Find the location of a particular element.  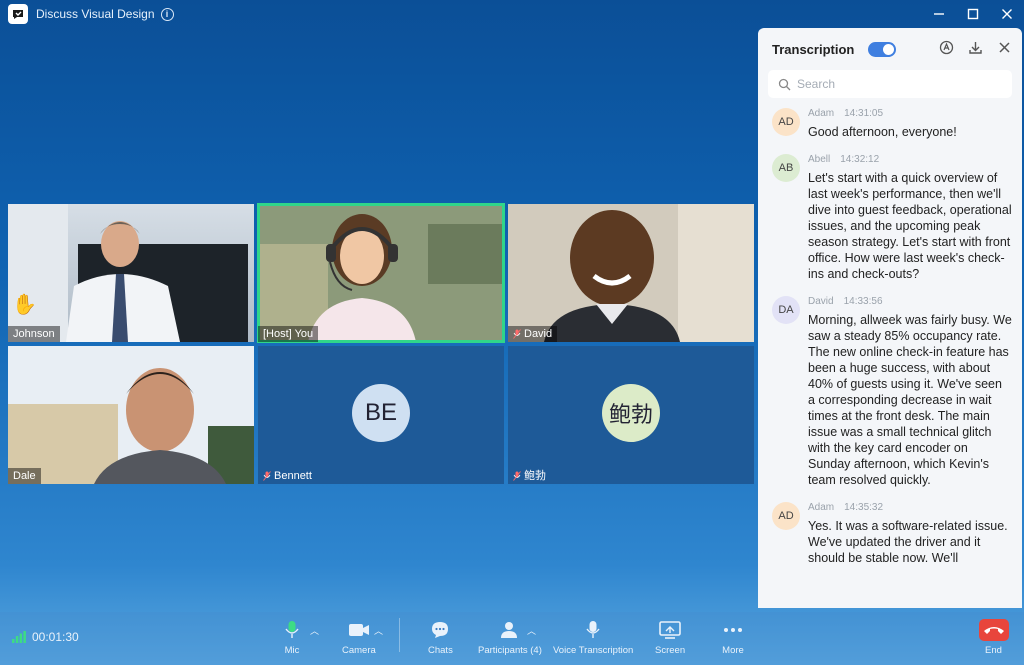

video-tile-host: [Host] You is located at coordinates (381, 273).